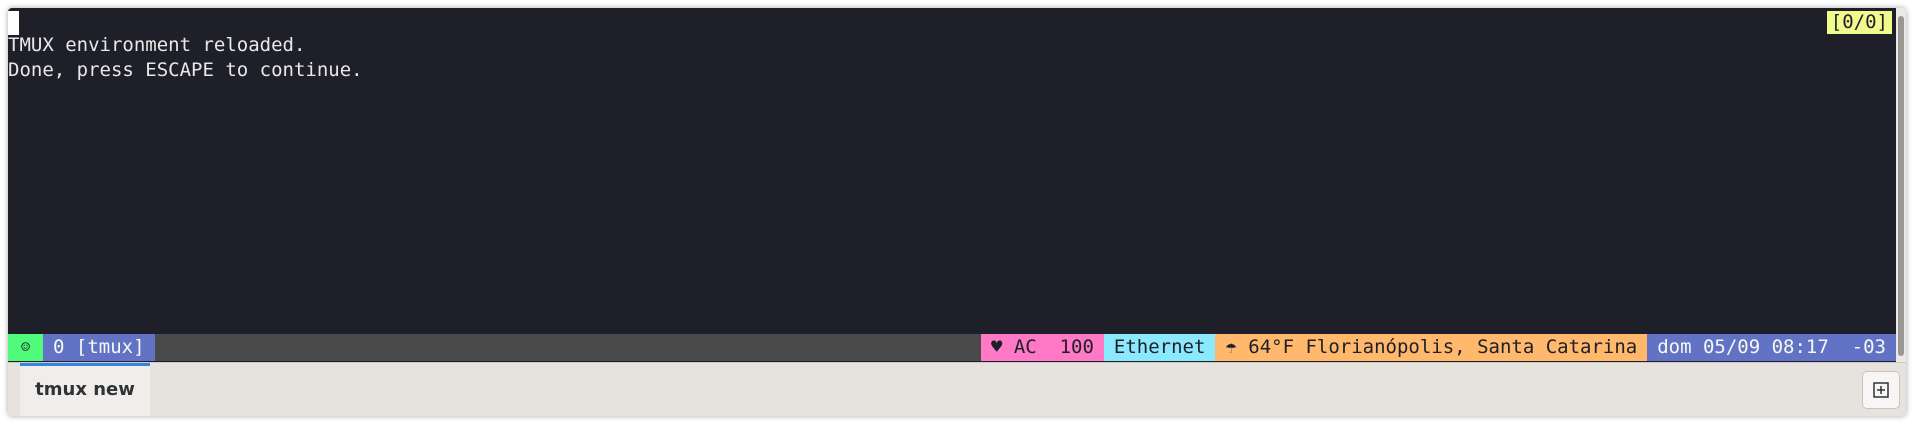  I want to click on new-tab-button, so click(1881, 390).